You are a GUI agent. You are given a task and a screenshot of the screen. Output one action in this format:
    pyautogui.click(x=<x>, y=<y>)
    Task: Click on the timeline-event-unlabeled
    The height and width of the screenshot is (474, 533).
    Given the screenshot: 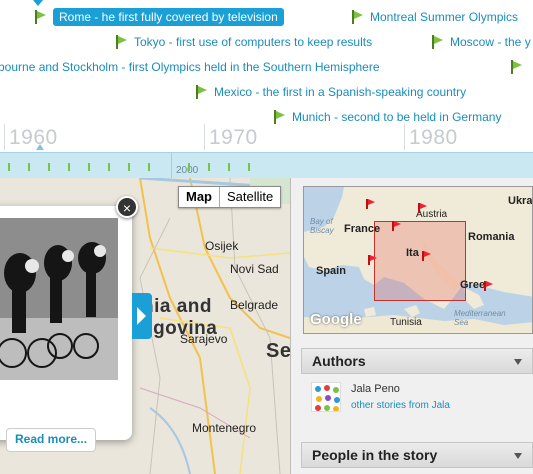 What is the action you would take?
    pyautogui.click(x=519, y=67)
    